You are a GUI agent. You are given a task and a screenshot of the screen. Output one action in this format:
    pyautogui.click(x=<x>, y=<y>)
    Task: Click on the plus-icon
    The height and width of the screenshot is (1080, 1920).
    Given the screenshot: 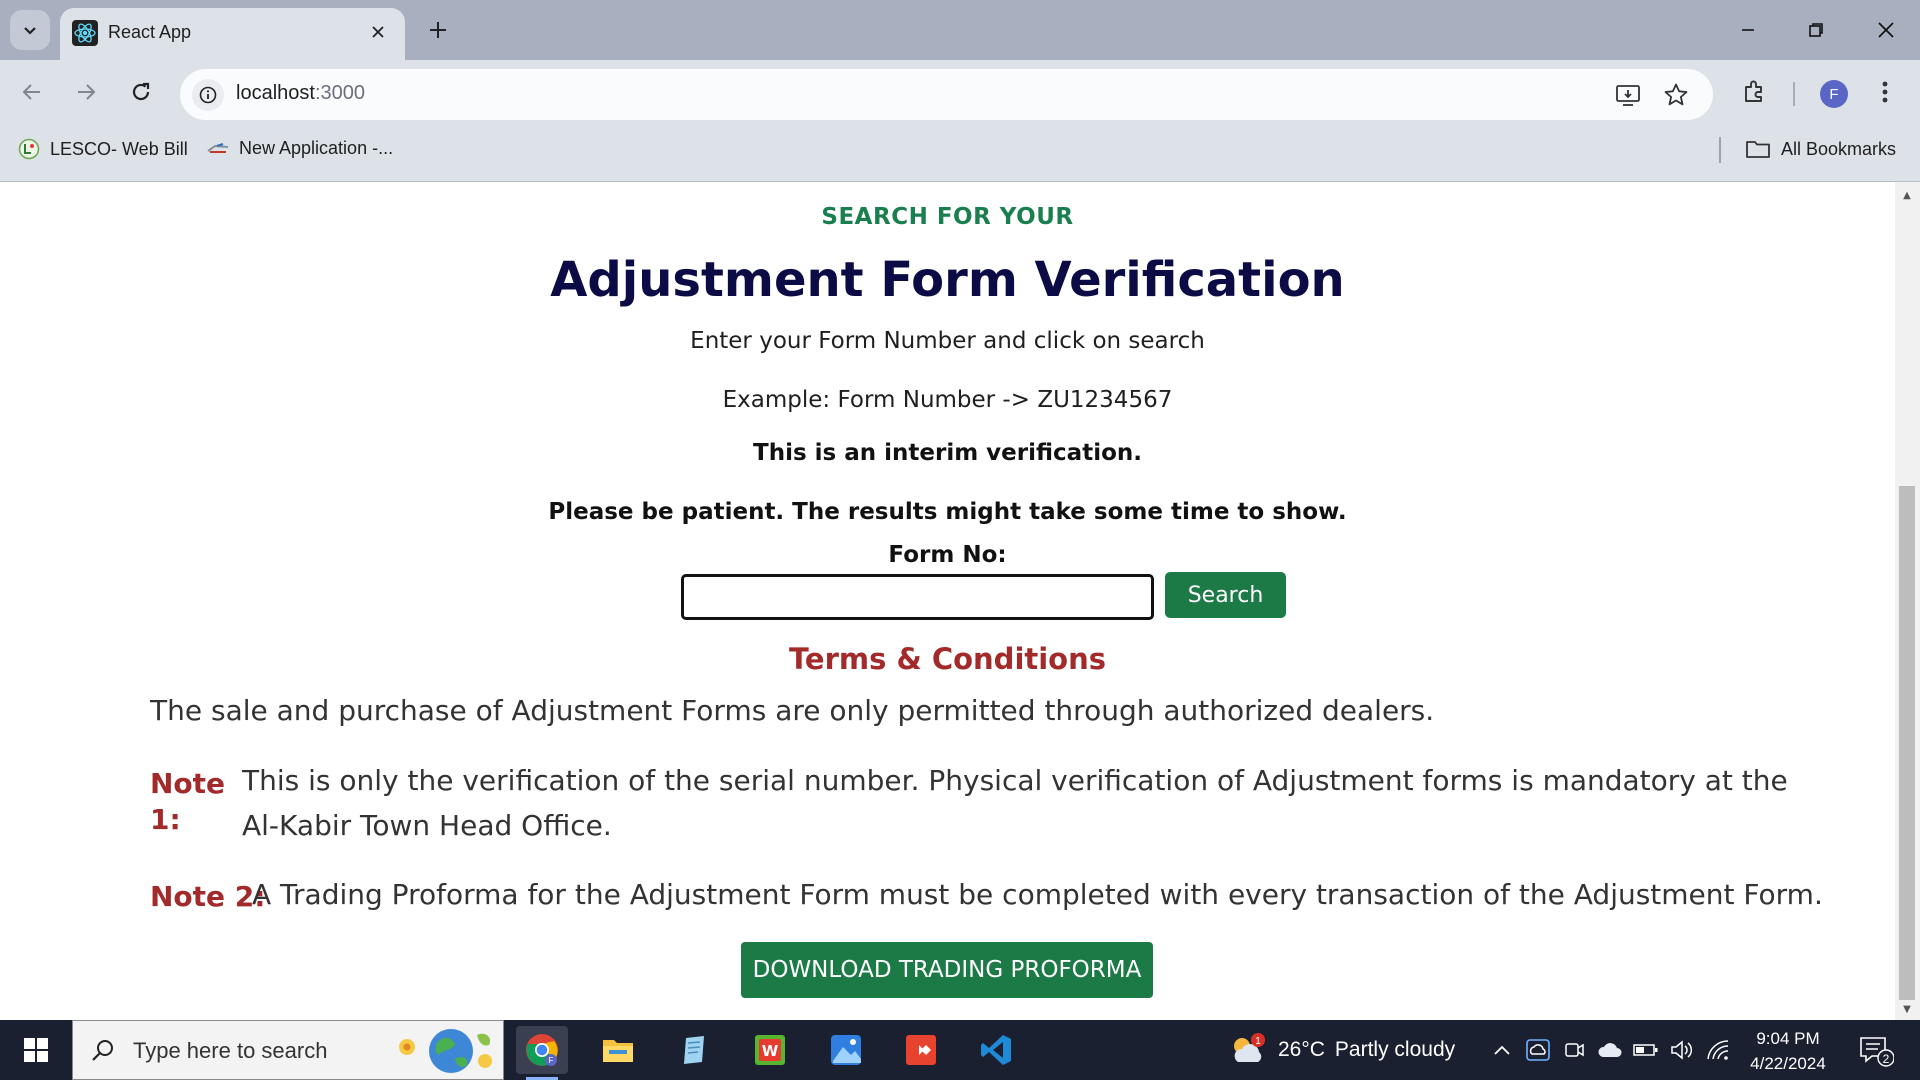 What is the action you would take?
    pyautogui.click(x=438, y=30)
    